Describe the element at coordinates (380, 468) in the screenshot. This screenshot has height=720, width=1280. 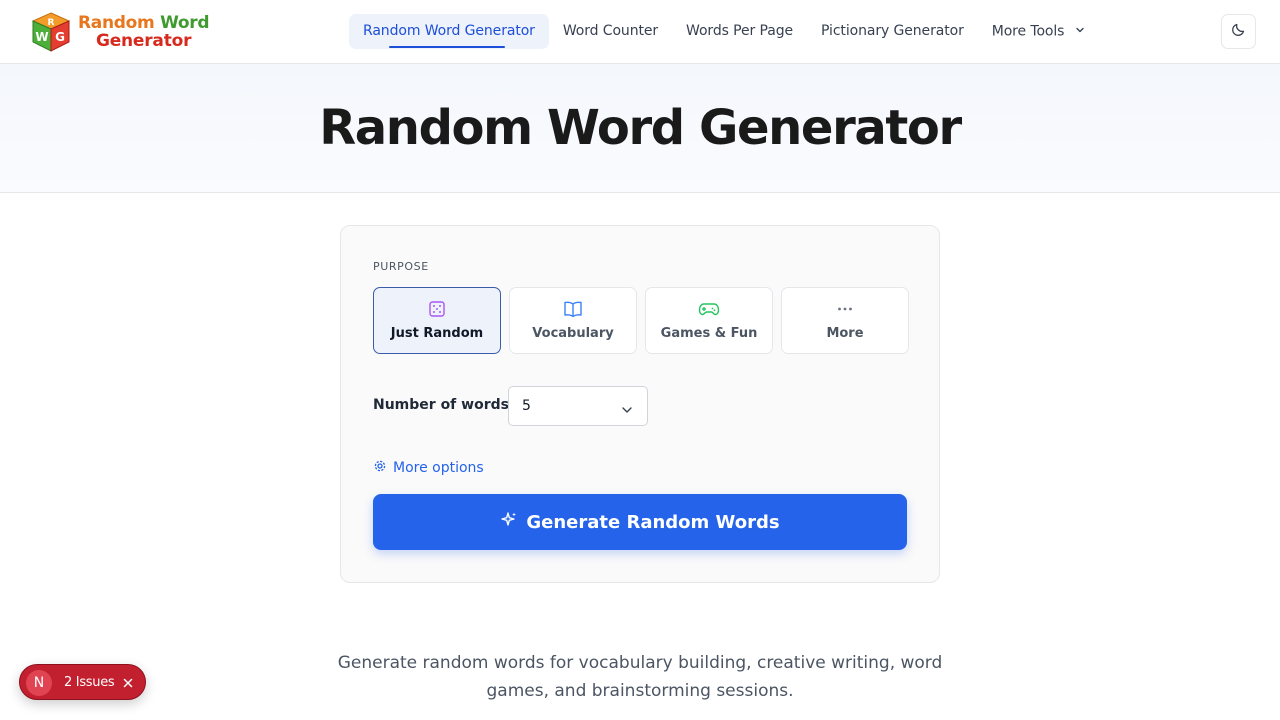
I see `gear-icon` at that location.